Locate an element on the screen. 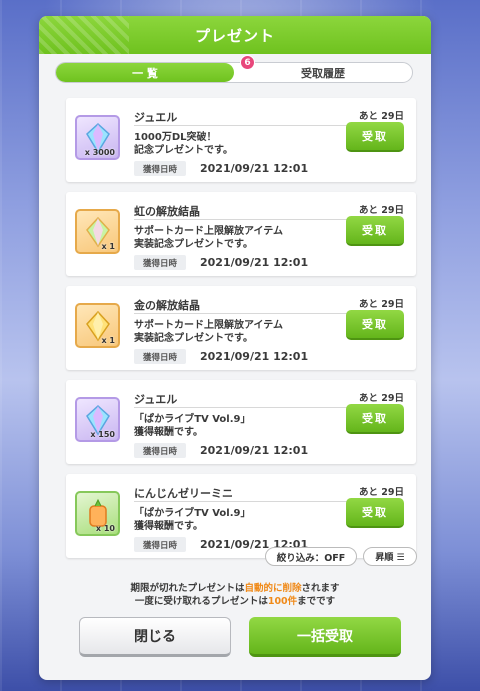 The height and width of the screenshot is (691, 480). item-name: 金の解放結晶 is located at coordinates (167, 305).